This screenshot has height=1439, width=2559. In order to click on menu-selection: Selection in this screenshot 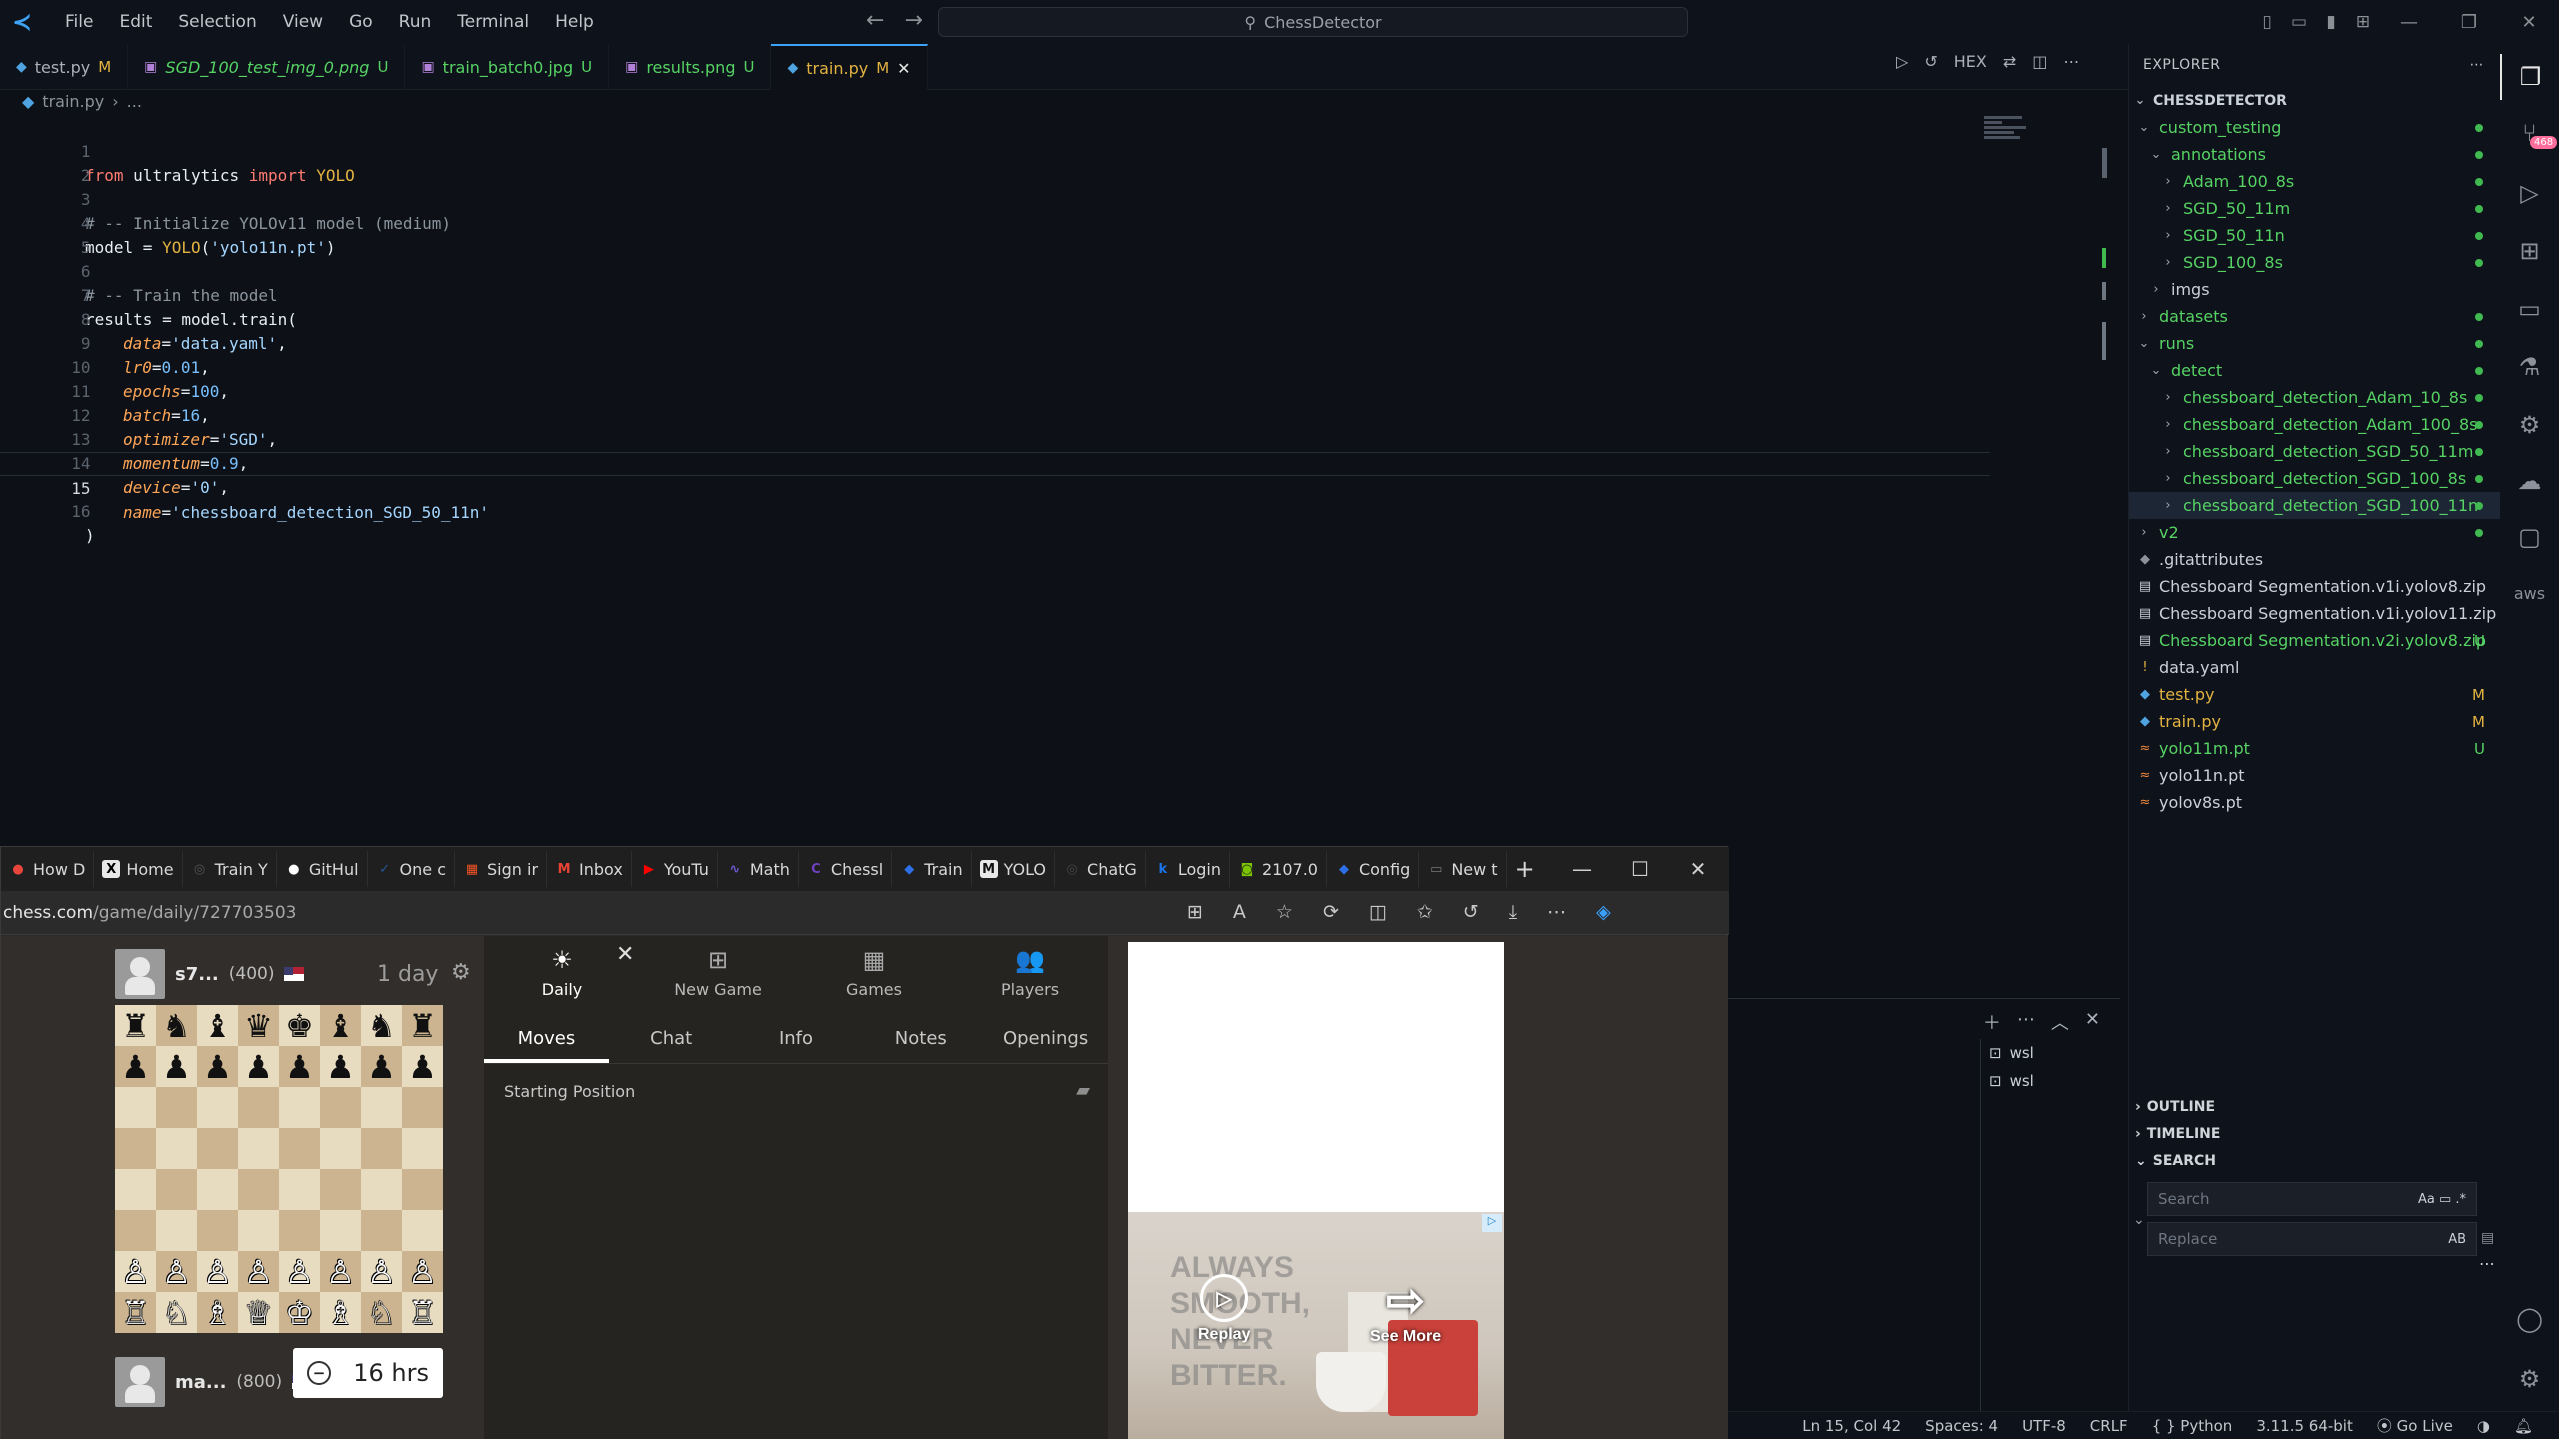, I will do `click(217, 22)`.